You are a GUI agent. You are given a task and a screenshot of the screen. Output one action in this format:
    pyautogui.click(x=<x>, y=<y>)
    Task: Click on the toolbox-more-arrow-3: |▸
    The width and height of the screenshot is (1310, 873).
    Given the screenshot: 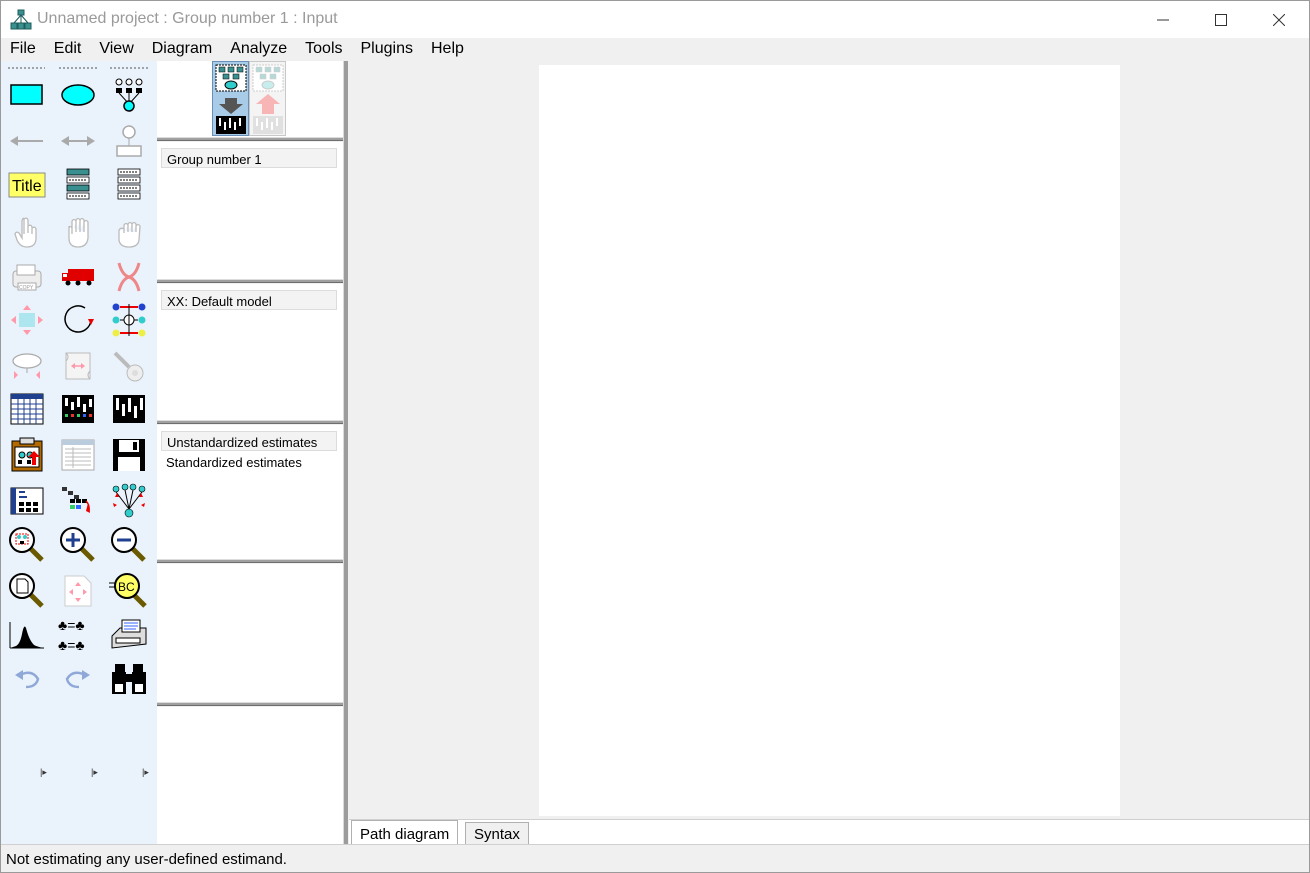 What is the action you would take?
    pyautogui.click(x=145, y=772)
    